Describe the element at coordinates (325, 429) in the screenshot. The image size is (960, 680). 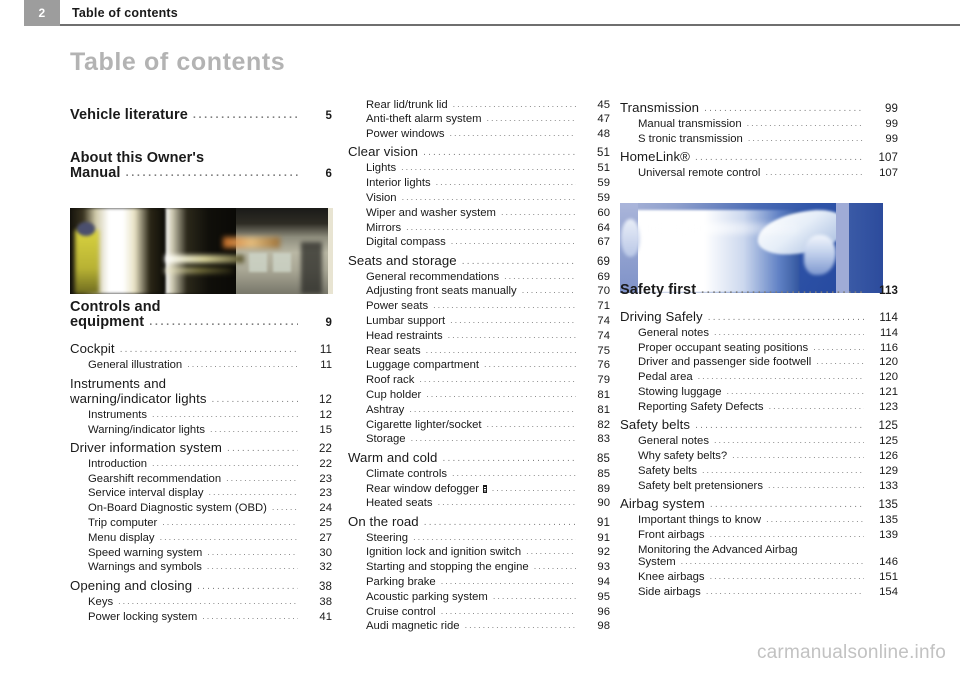
I see `toc-item-warning-indicator-lights-page: 15` at that location.